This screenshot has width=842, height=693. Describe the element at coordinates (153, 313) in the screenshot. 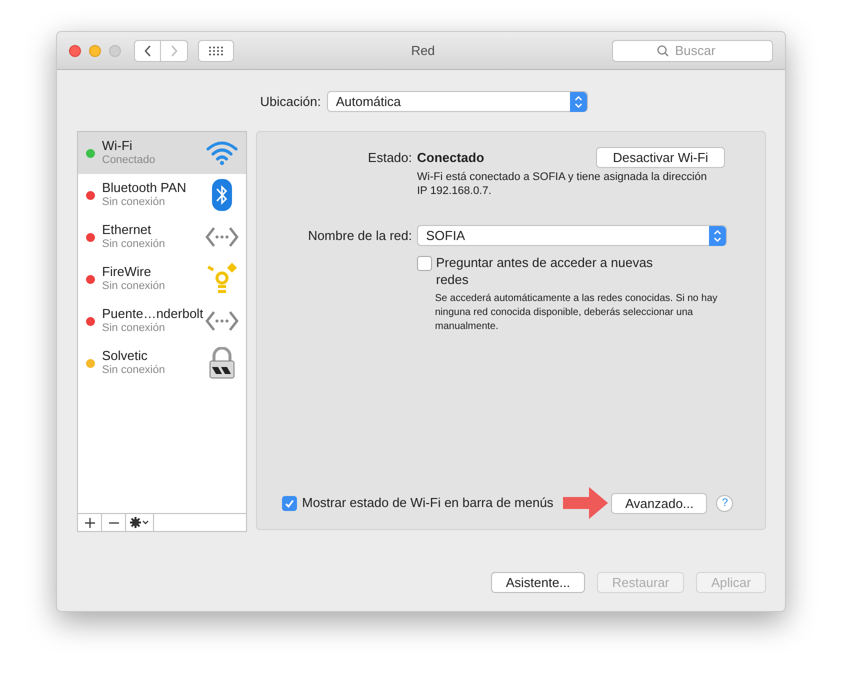

I see `service-name: Puente…nderbolt` at that location.